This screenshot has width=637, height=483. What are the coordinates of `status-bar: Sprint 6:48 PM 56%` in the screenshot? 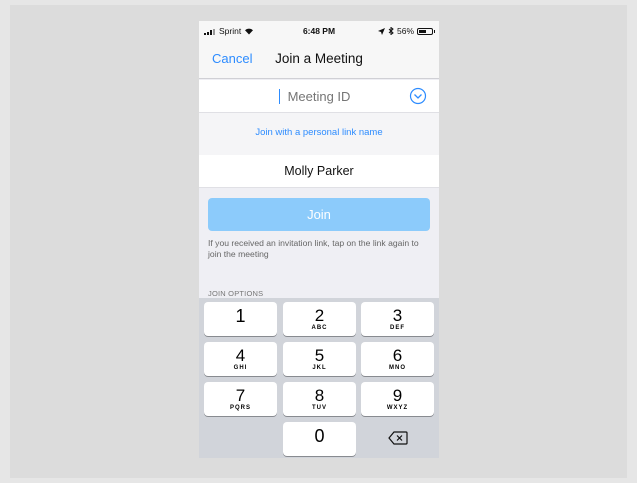 It's located at (319, 30).